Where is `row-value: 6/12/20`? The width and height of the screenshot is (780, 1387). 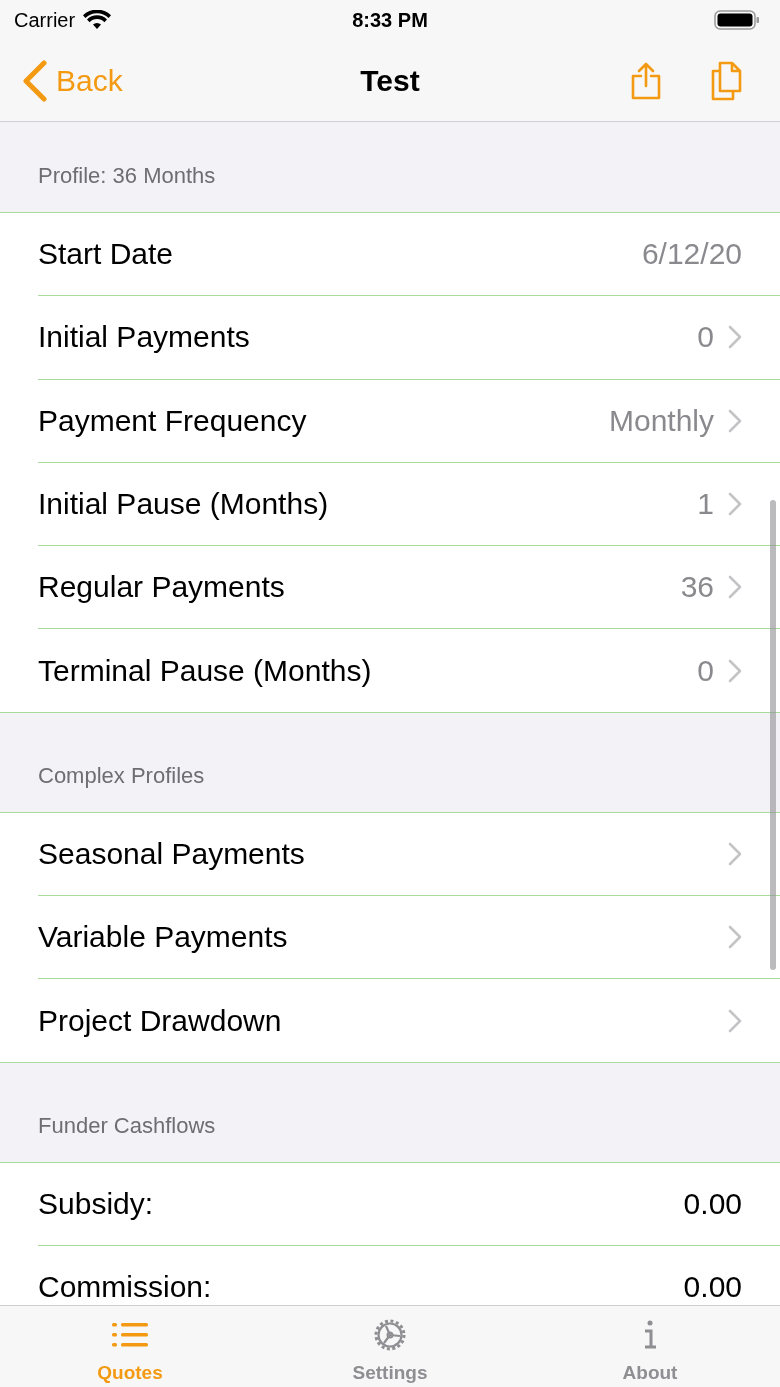 row-value: 6/12/20 is located at coordinates (691, 254).